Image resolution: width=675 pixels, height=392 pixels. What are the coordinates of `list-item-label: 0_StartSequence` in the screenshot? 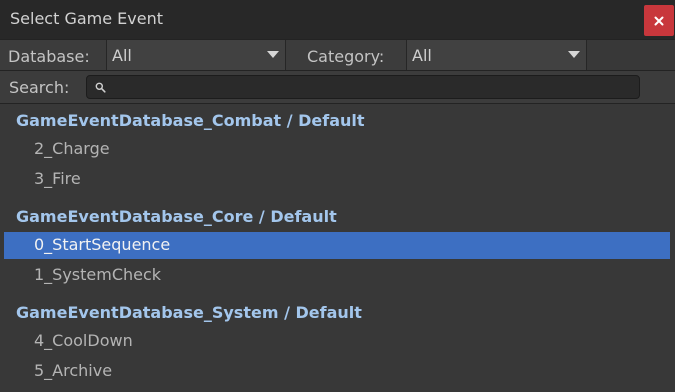 It's located at (102, 244).